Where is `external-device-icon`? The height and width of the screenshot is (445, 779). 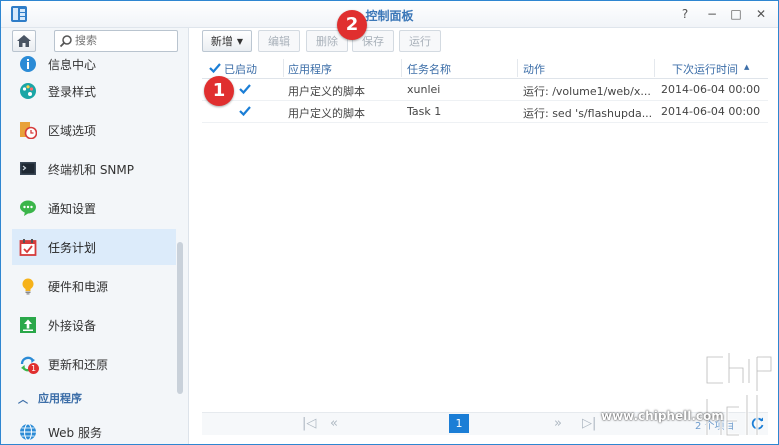
external-device-icon is located at coordinates (28, 325).